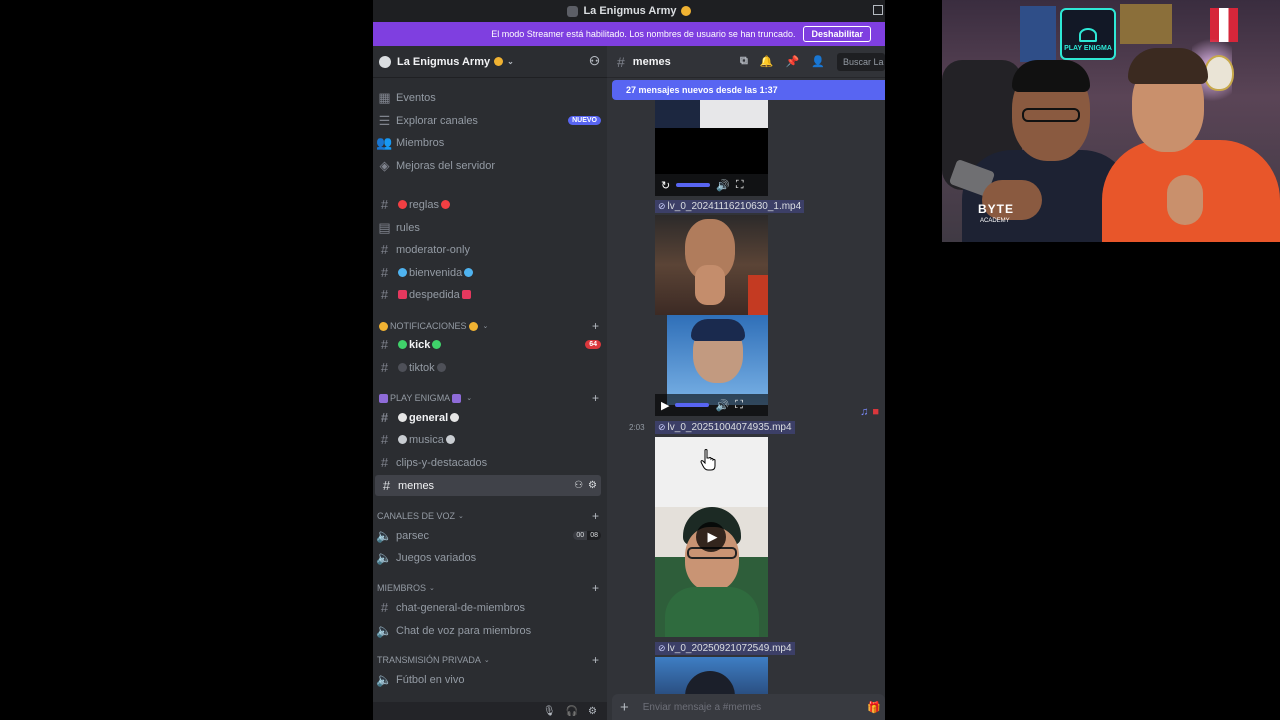 The image size is (1280, 720). I want to click on category-canales-voz: CANALES DE VOZ ⌄ +, so click(490, 516).